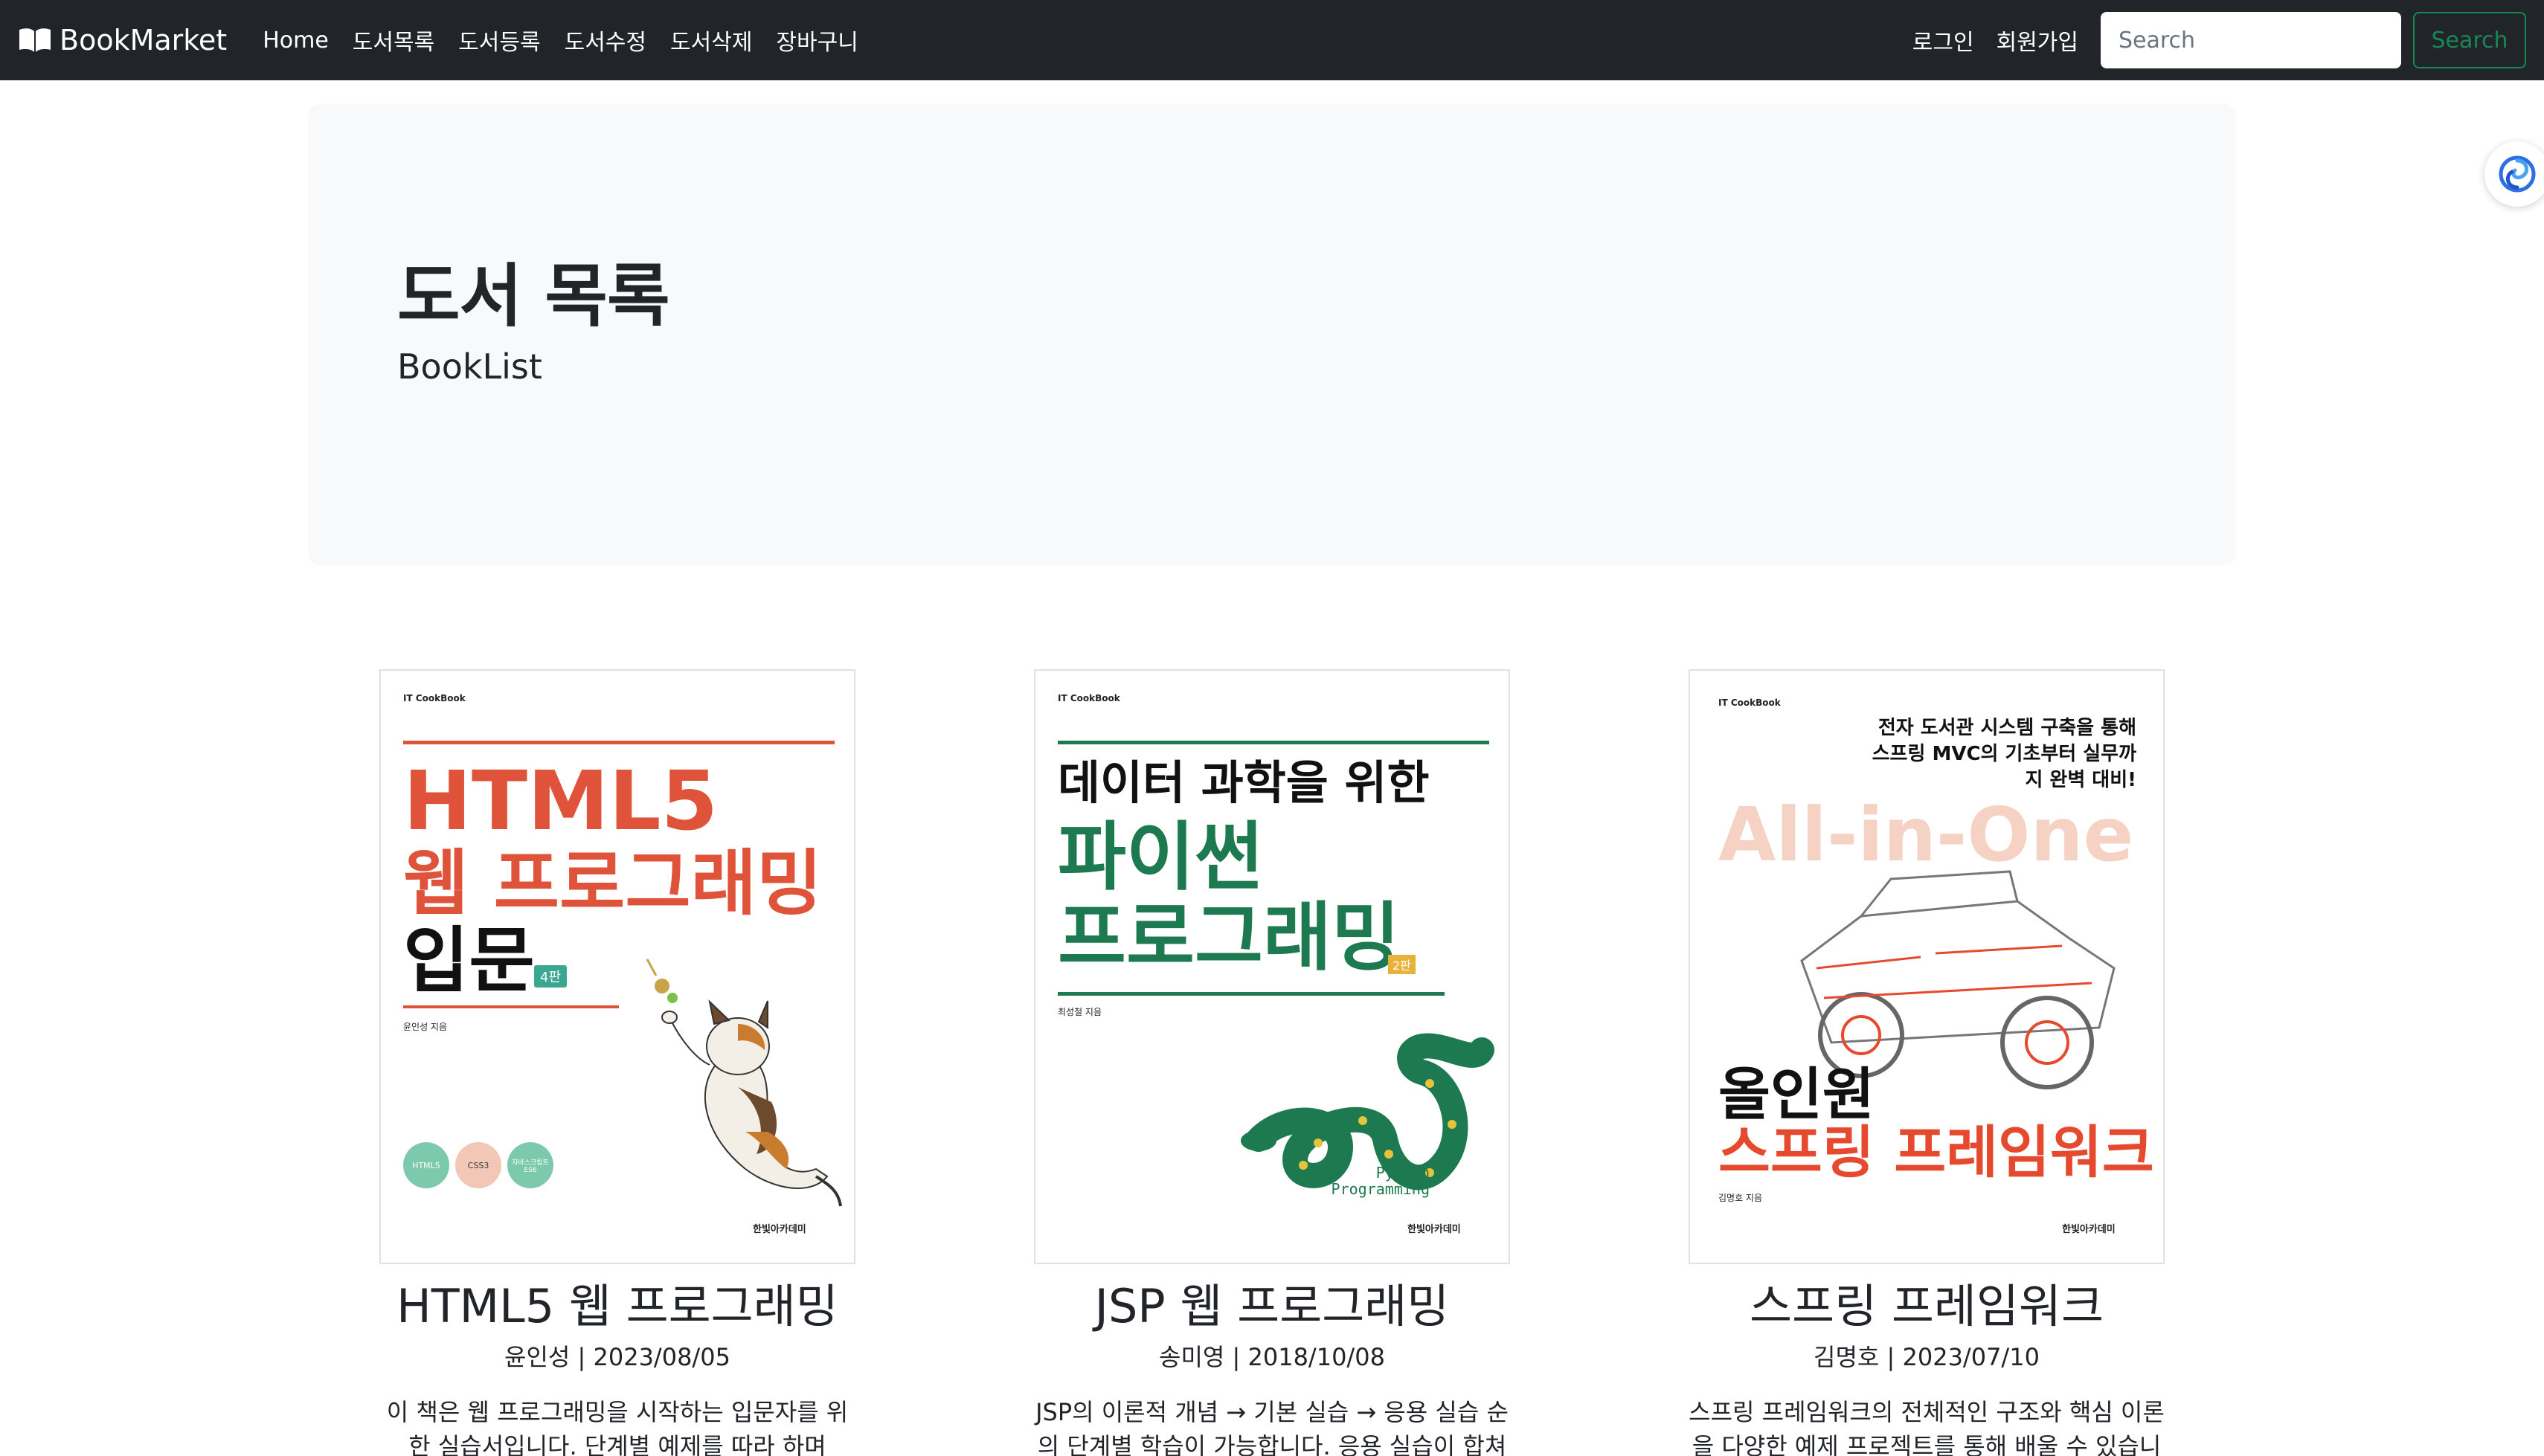  I want to click on cover-title-line2: 웹 프로그래밍, so click(613, 884).